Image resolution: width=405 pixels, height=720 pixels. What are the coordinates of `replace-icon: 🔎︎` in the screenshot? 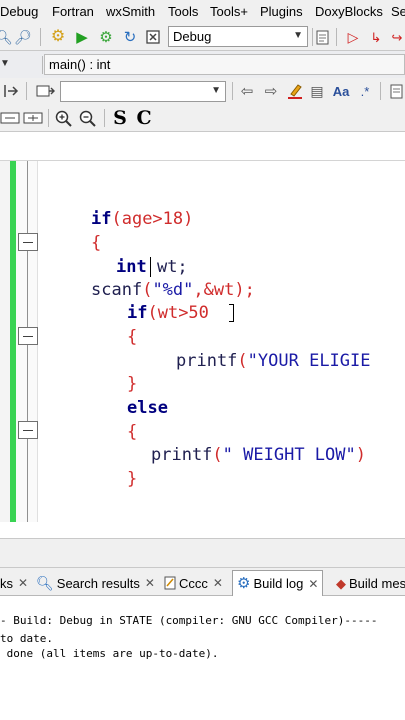 It's located at (23, 37).